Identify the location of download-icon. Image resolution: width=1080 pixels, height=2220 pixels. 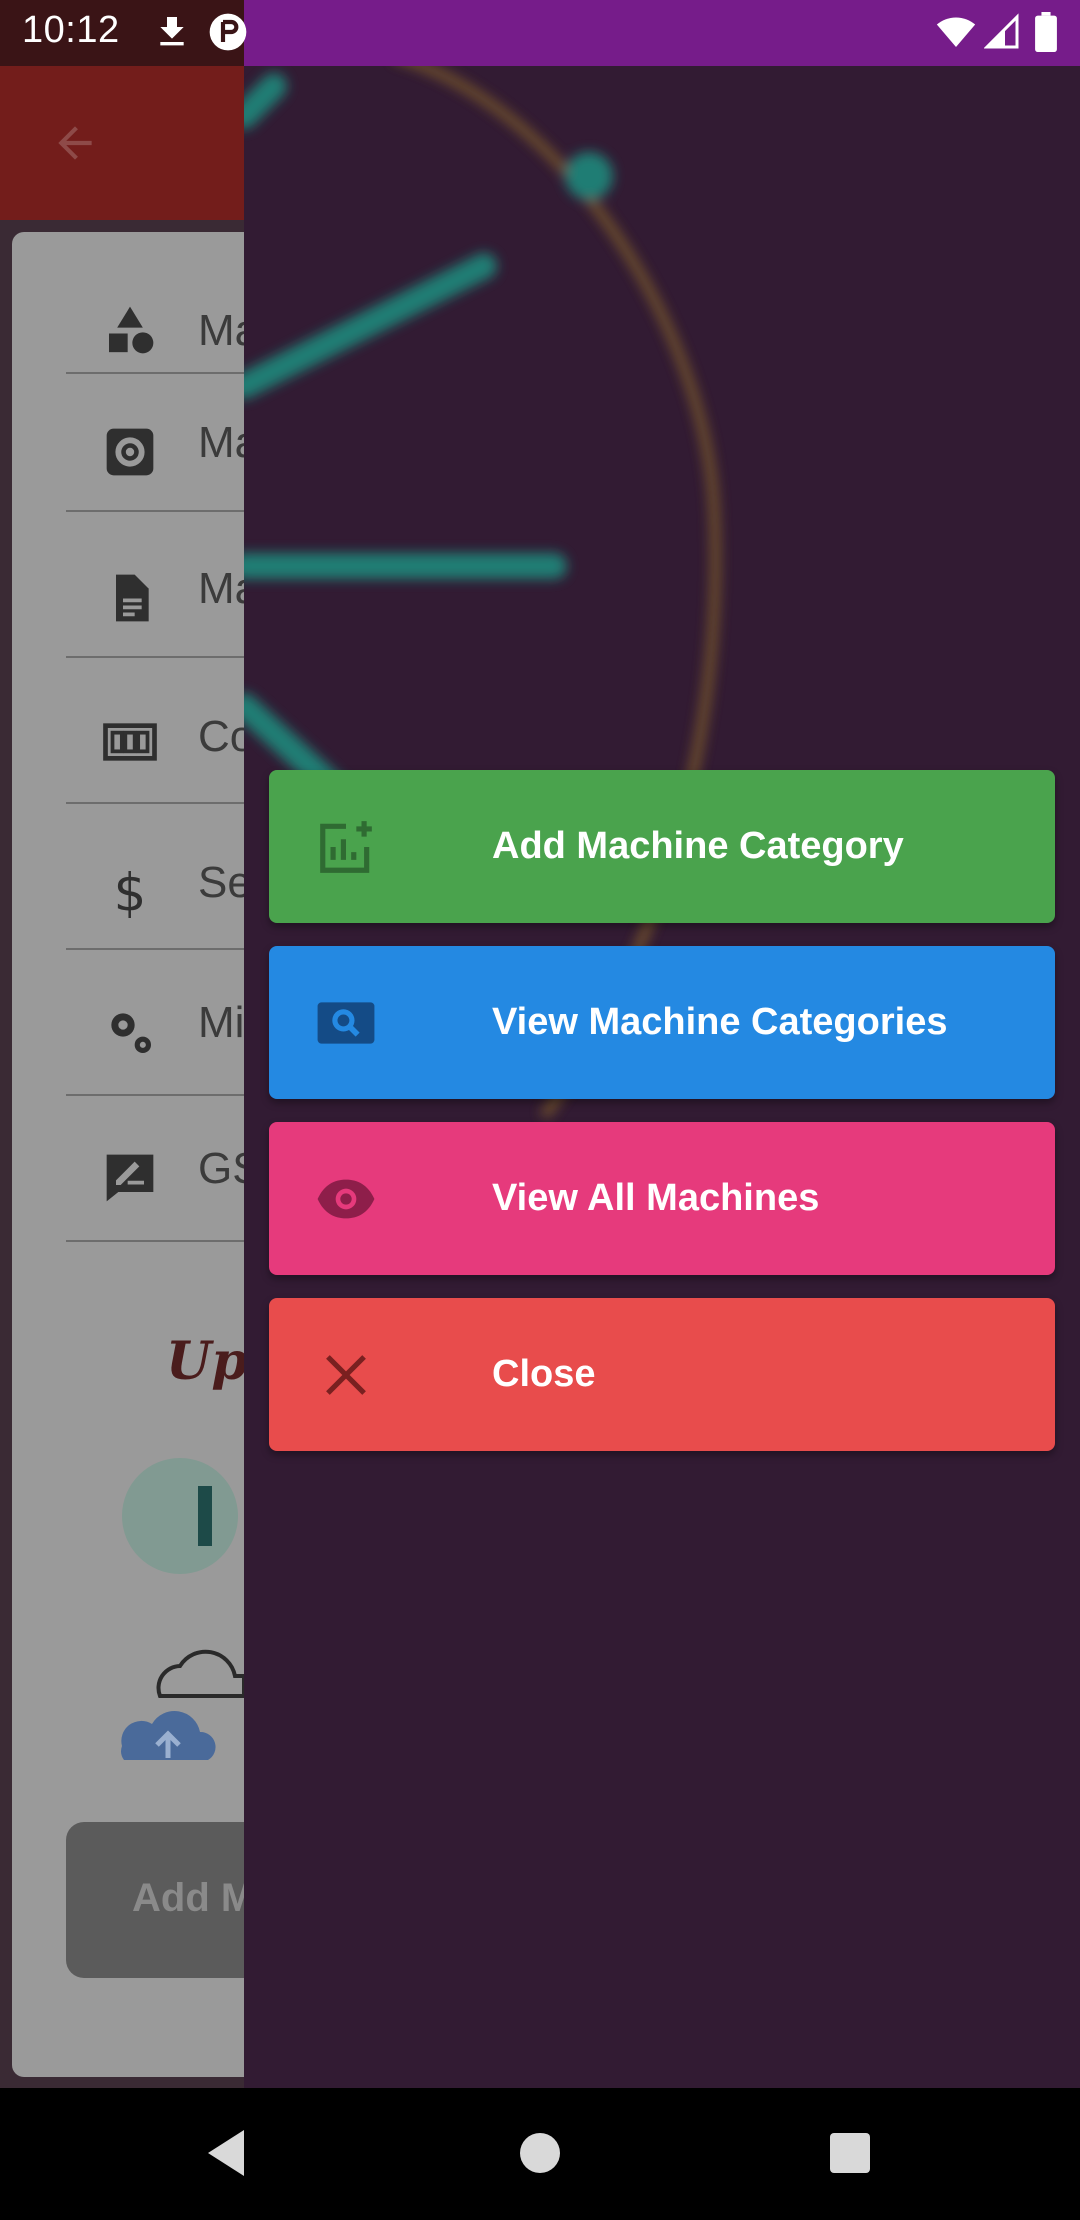
(172, 34).